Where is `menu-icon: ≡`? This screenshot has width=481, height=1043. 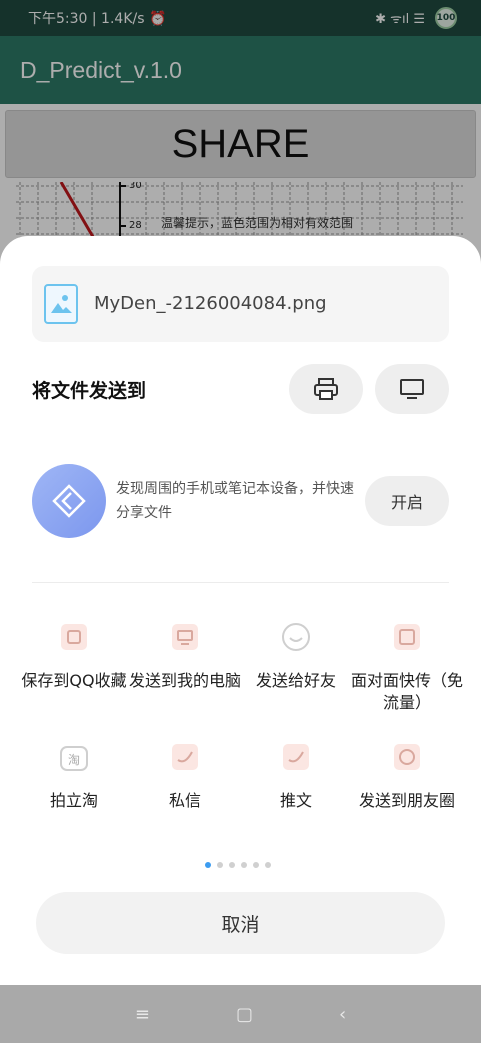
menu-icon: ≡ is located at coordinates (142, 1014).